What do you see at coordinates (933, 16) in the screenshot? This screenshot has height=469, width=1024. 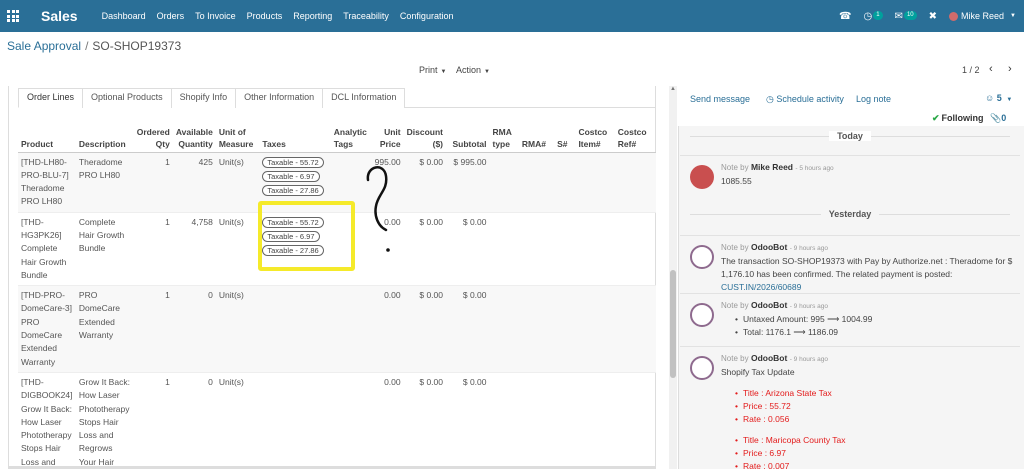 I see `tools-icon: ✖` at bounding box center [933, 16].